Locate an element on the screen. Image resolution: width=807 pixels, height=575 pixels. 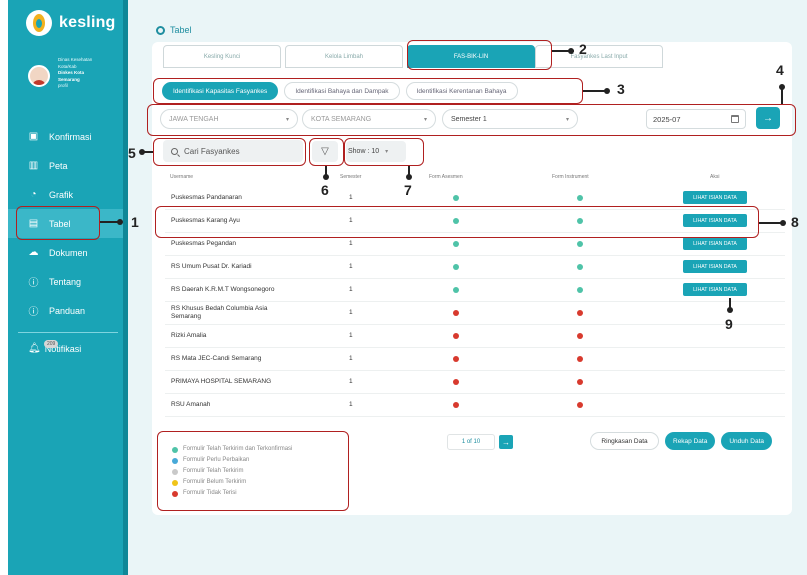
annotation-number-4: 4 is located at coordinates (780, 70).